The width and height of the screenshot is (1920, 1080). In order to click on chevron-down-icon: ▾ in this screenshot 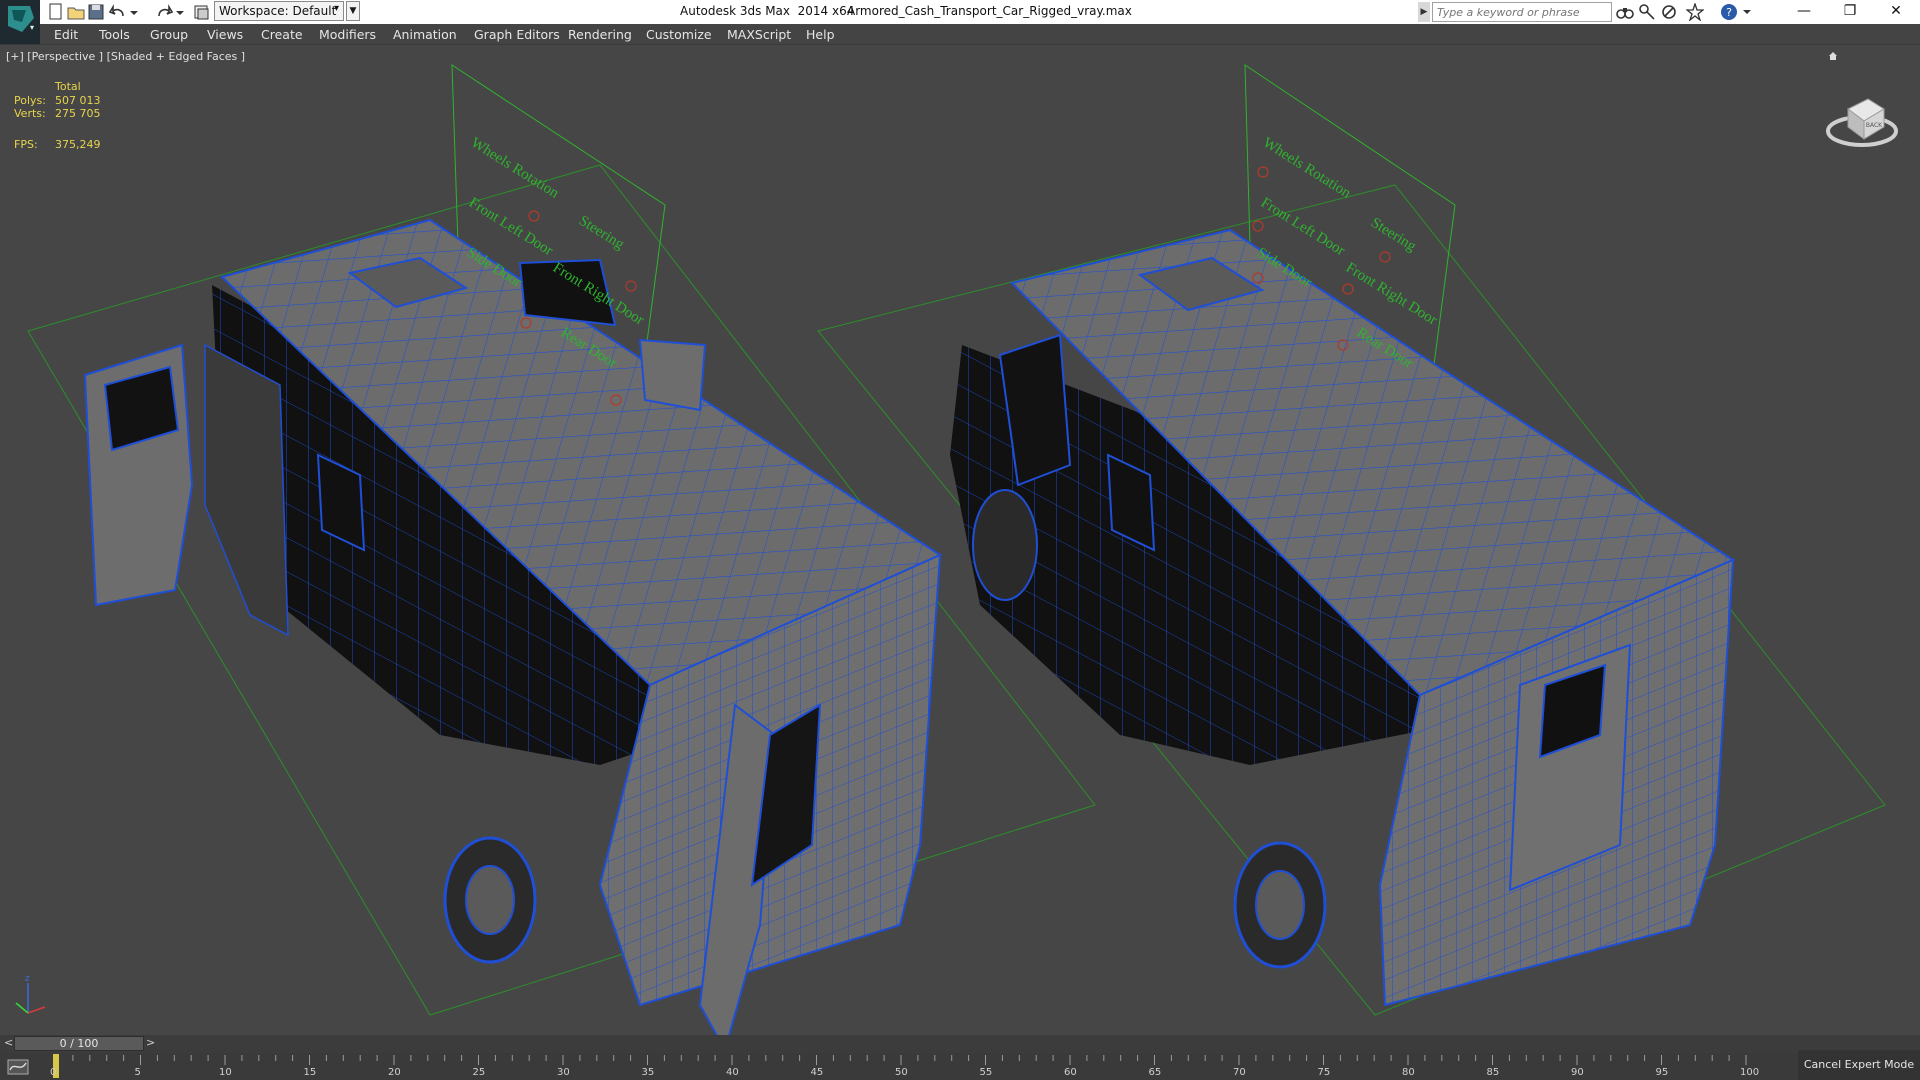, I will do `click(336, 8)`.